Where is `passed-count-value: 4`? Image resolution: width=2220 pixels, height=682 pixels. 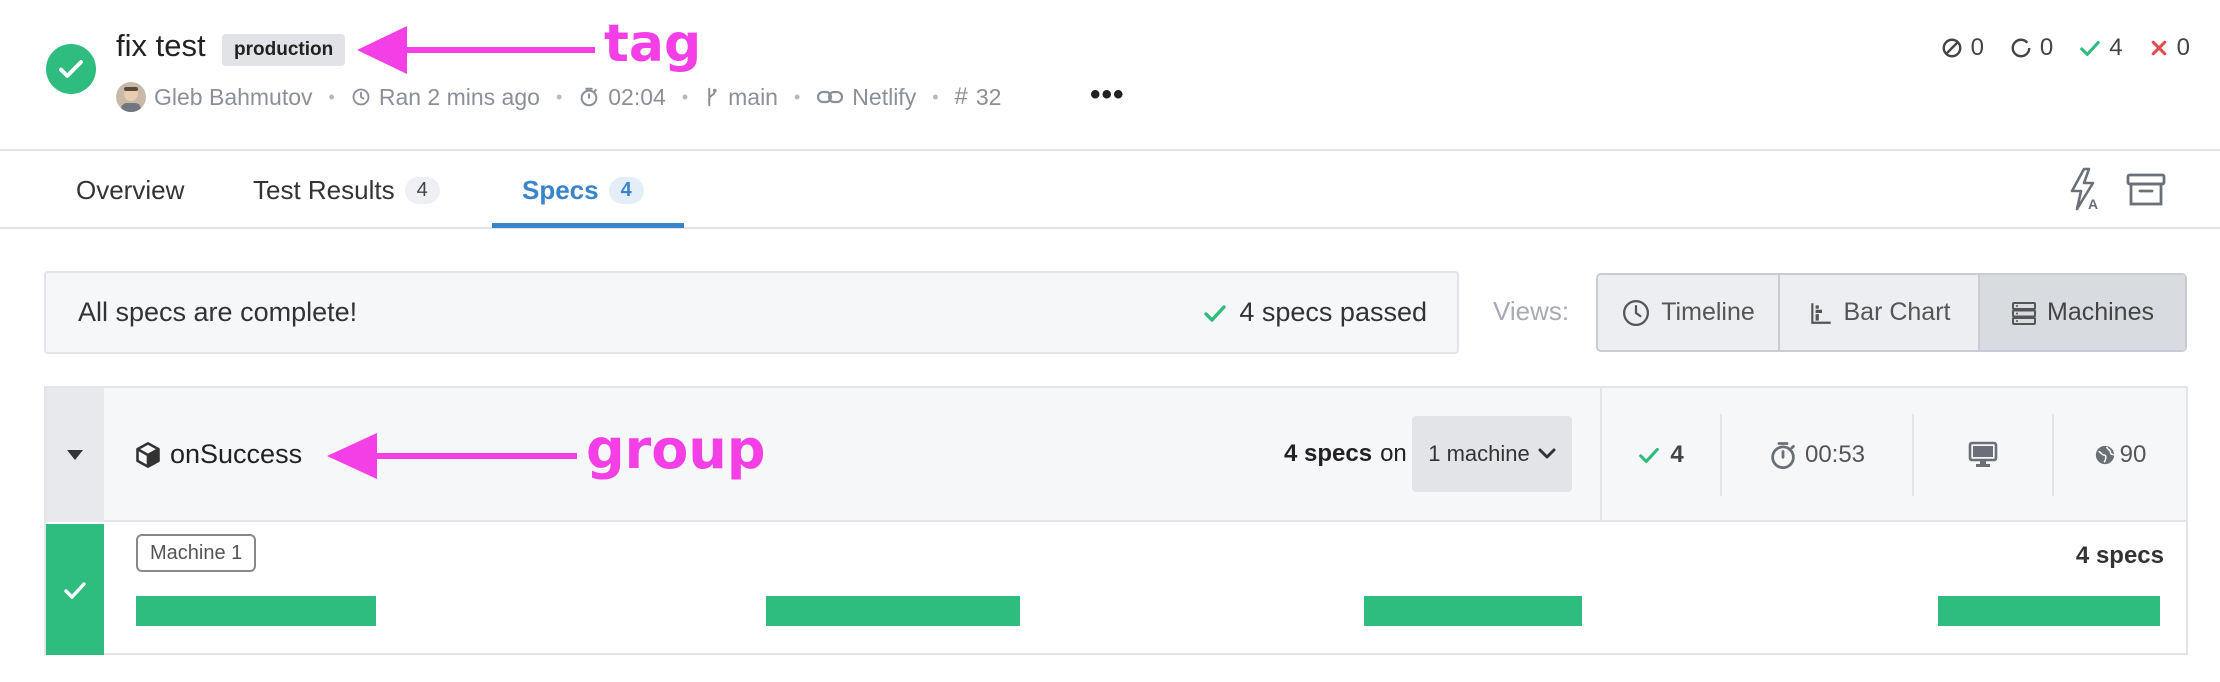
passed-count-value: 4 is located at coordinates (2116, 47).